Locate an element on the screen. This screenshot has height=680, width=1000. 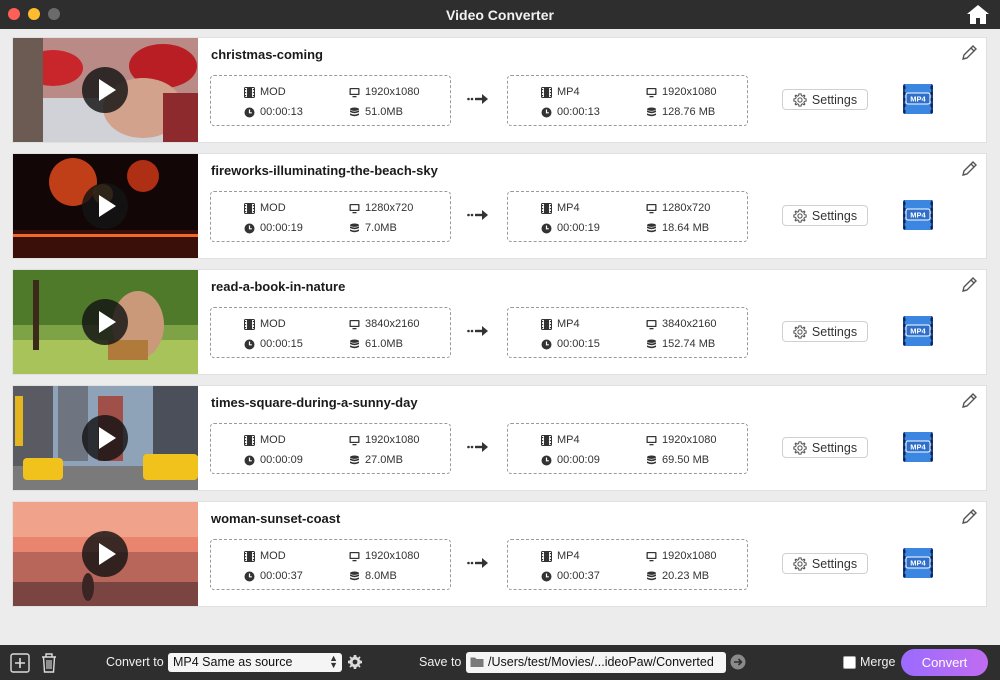
convert-button: Convert is located at coordinates (944, 662).